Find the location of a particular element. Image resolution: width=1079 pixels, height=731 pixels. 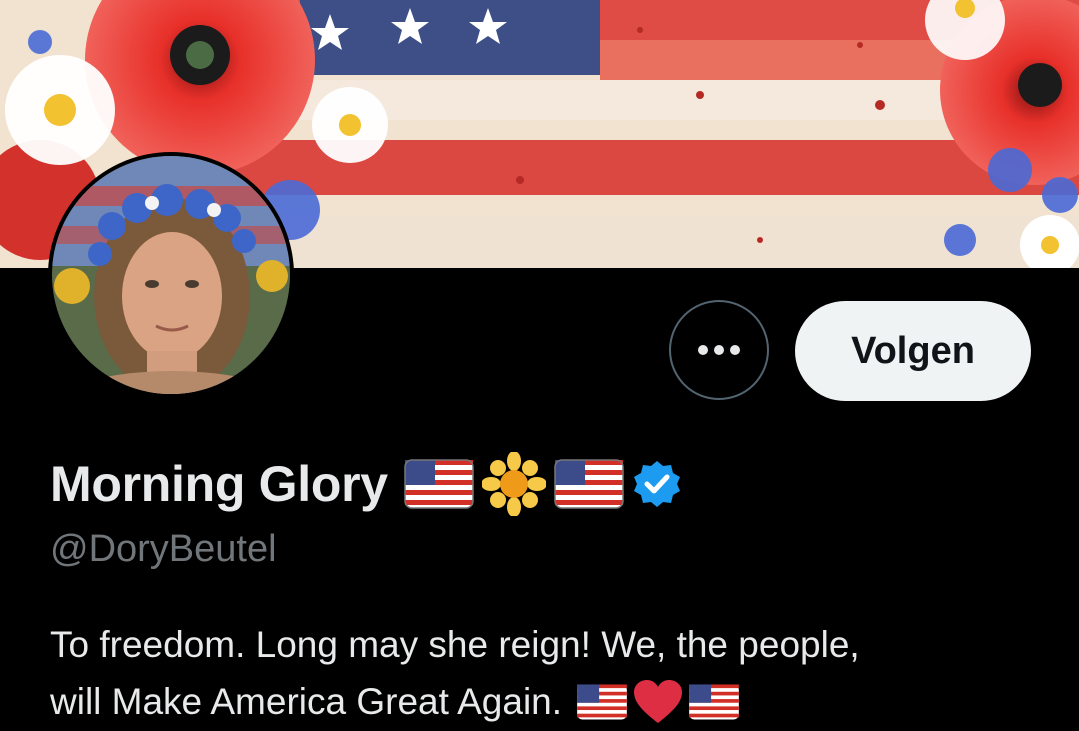

red-heart-icon is located at coordinates (658, 701).